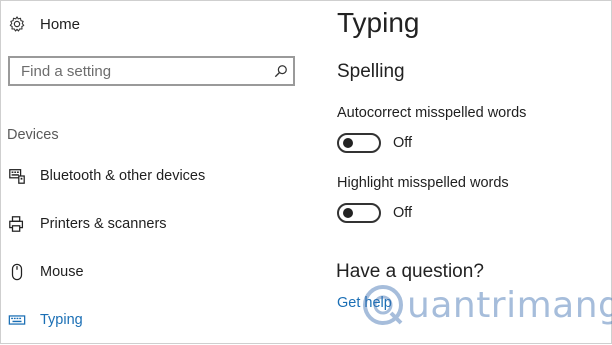 Image resolution: width=612 pixels, height=345 pixels. I want to click on search-box, so click(151, 71).